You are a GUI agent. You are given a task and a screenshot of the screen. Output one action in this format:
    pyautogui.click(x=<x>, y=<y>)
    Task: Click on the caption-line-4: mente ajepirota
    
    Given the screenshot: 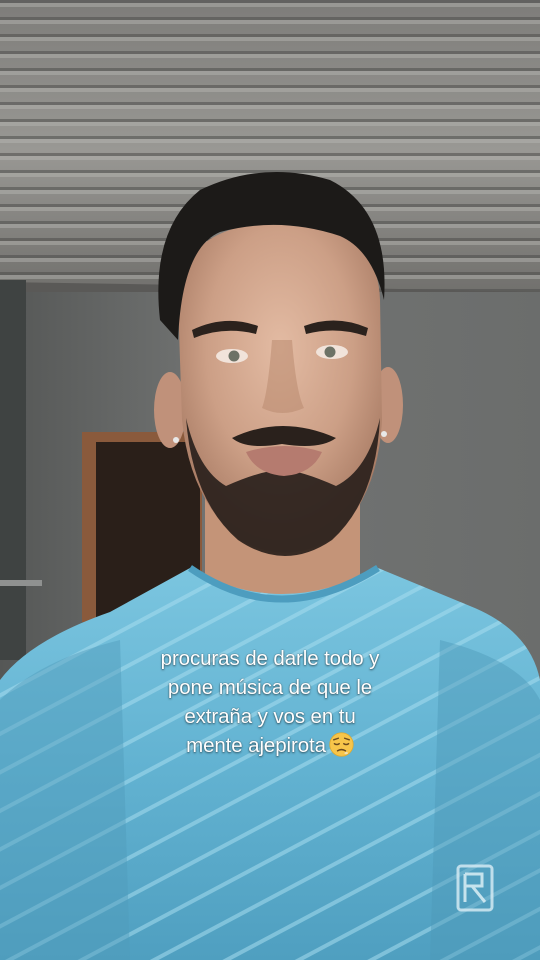 What is the action you would take?
    pyautogui.click(x=270, y=745)
    